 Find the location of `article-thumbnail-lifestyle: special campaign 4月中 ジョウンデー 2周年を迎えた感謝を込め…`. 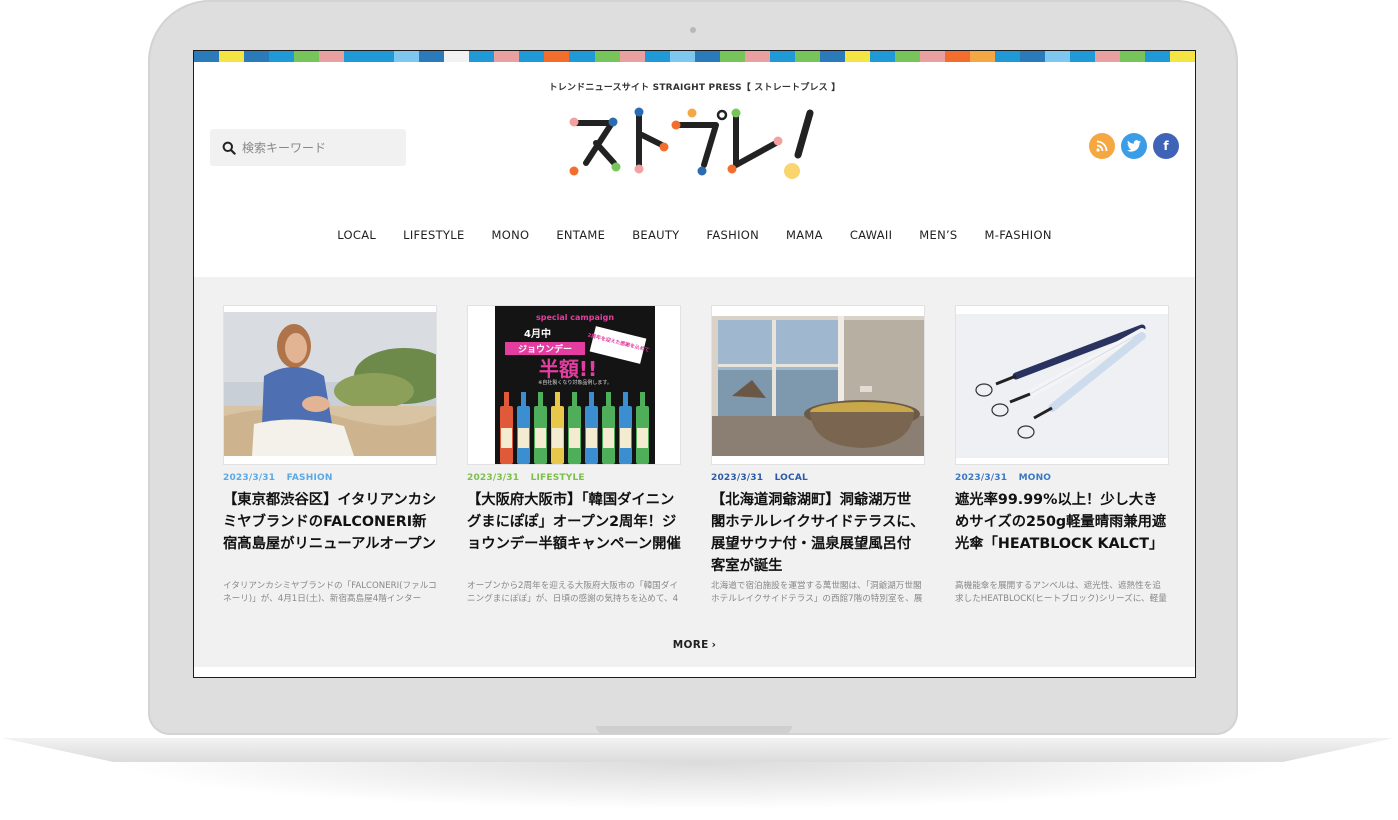

article-thumbnail-lifestyle: special campaign 4月中 ジョウンデー 2周年を迎えた感謝を込め… is located at coordinates (574, 385).